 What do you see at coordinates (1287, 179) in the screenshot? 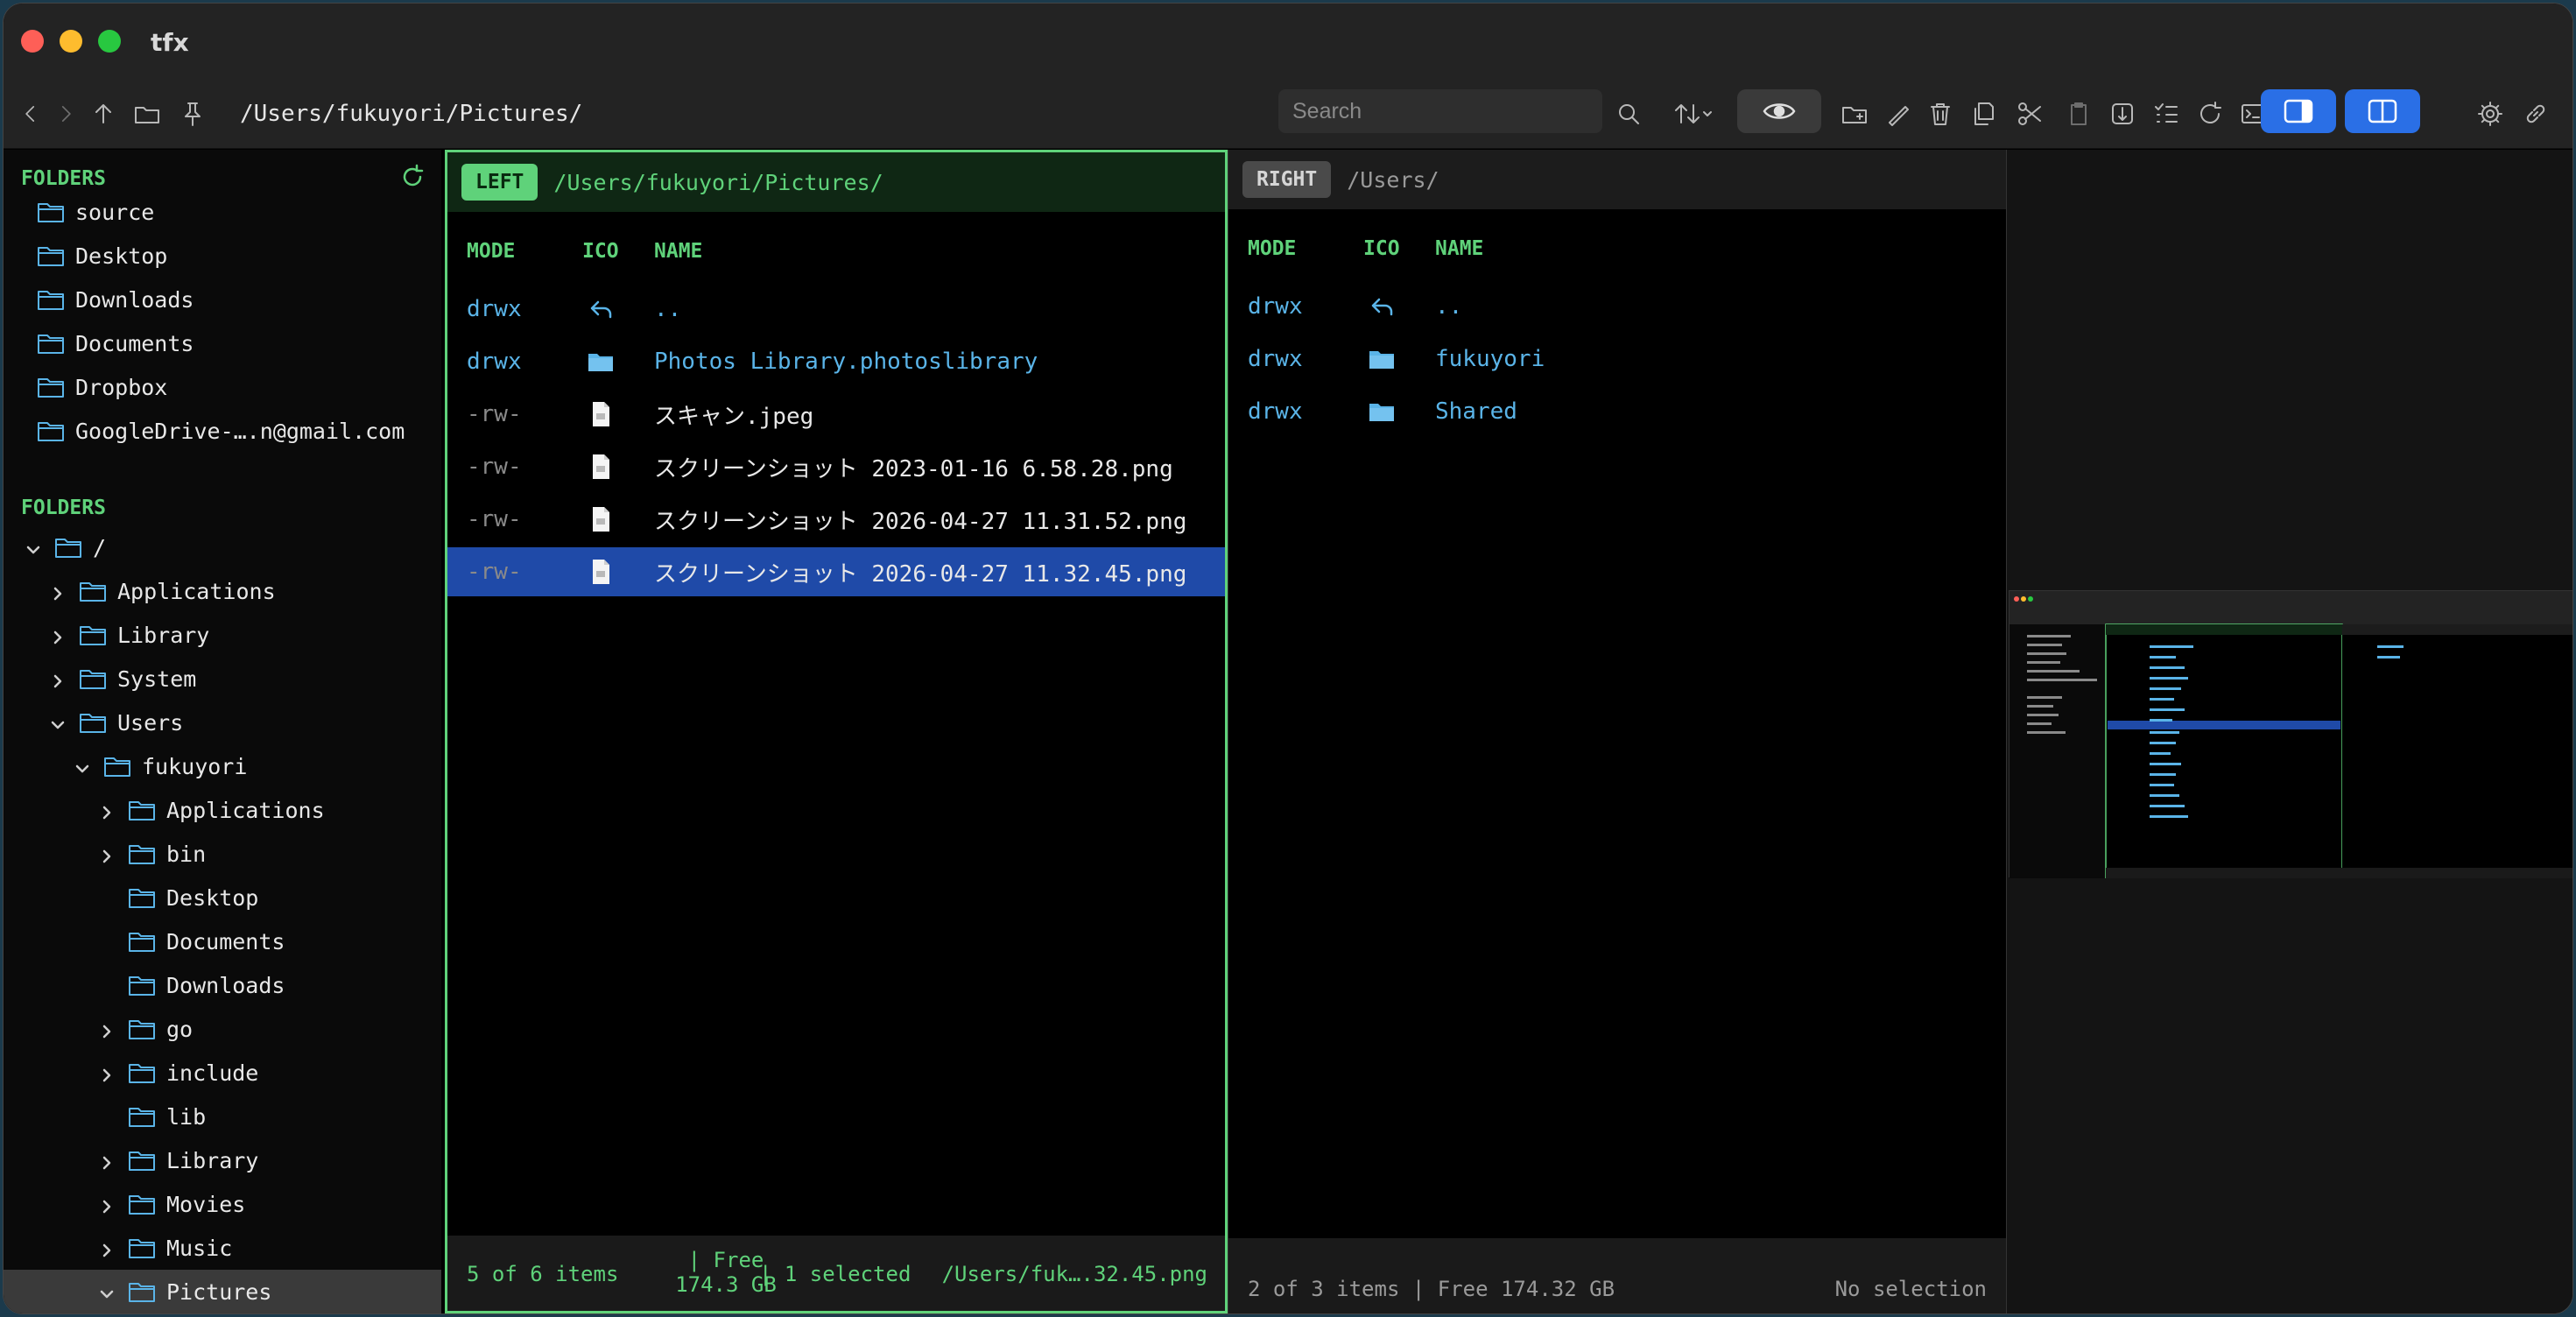
I see `right-pane-badge: RIGHT` at bounding box center [1287, 179].